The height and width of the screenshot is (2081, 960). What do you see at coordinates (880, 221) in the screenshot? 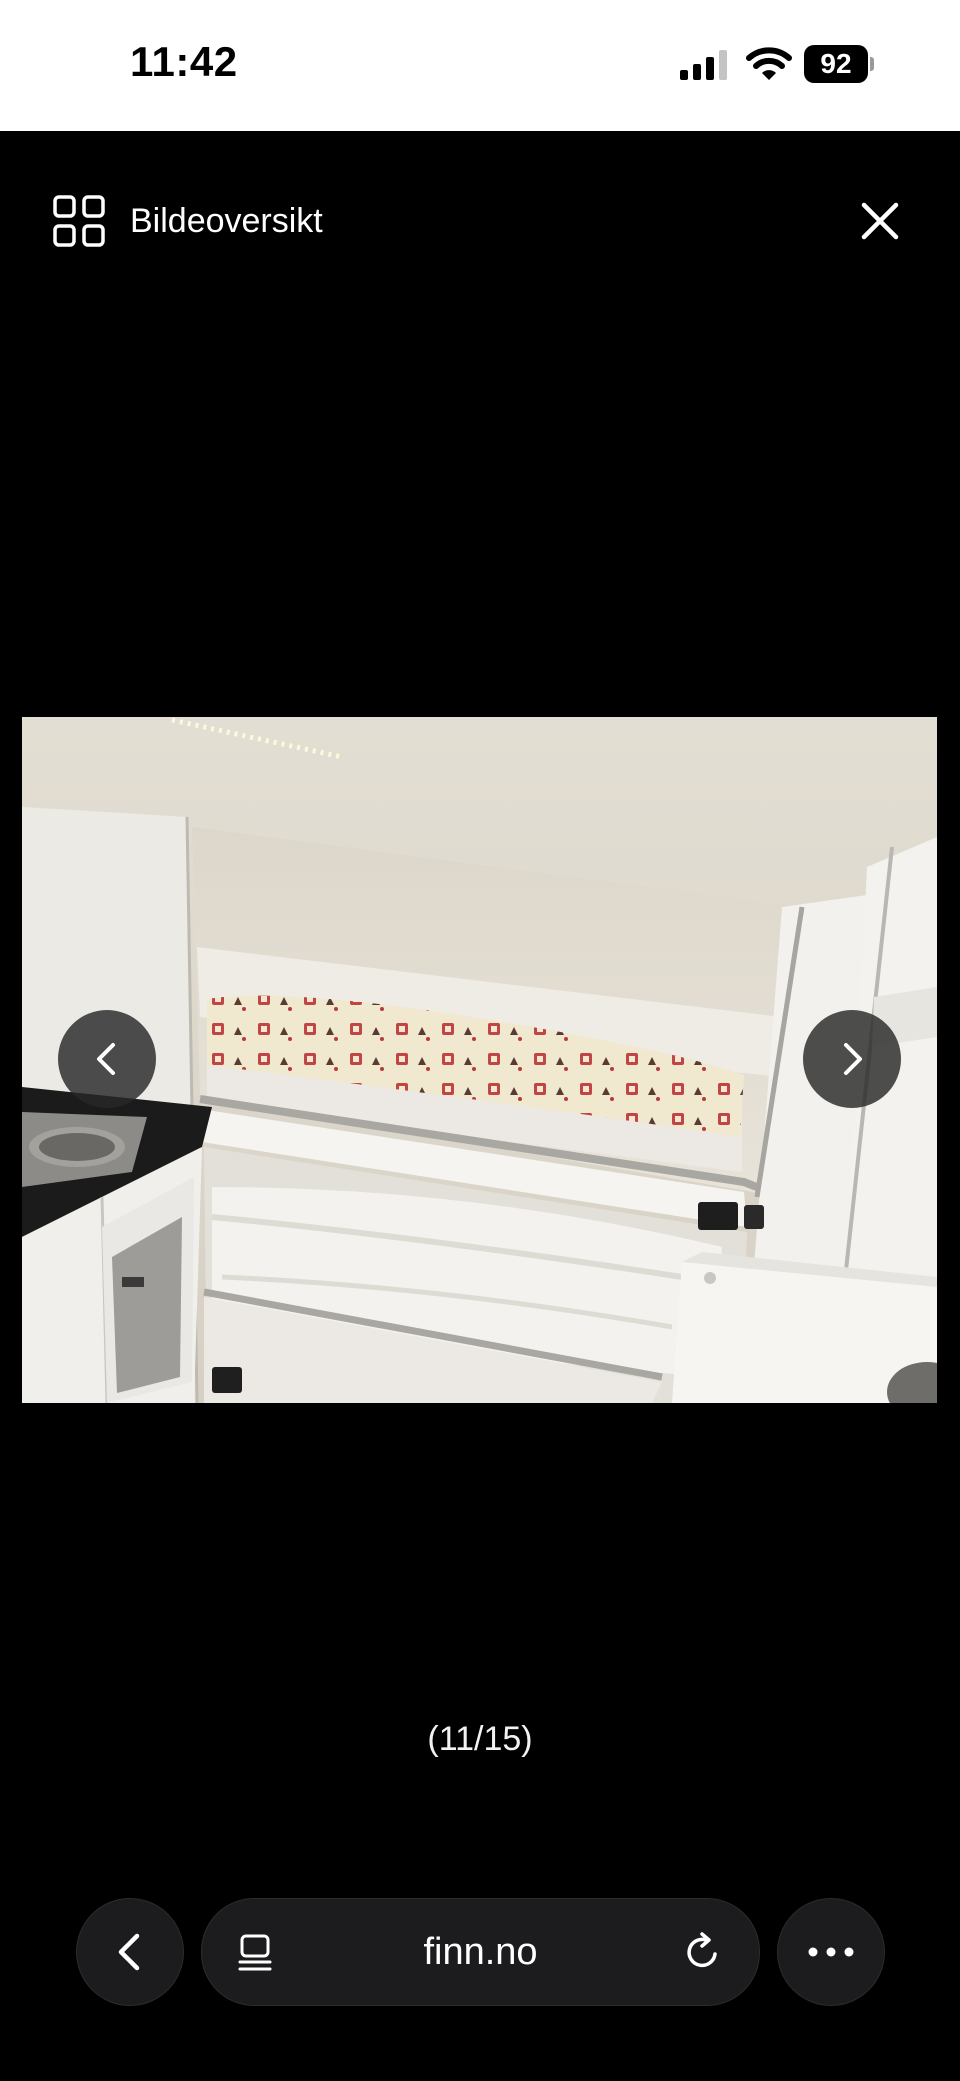
I see `close-icon` at bounding box center [880, 221].